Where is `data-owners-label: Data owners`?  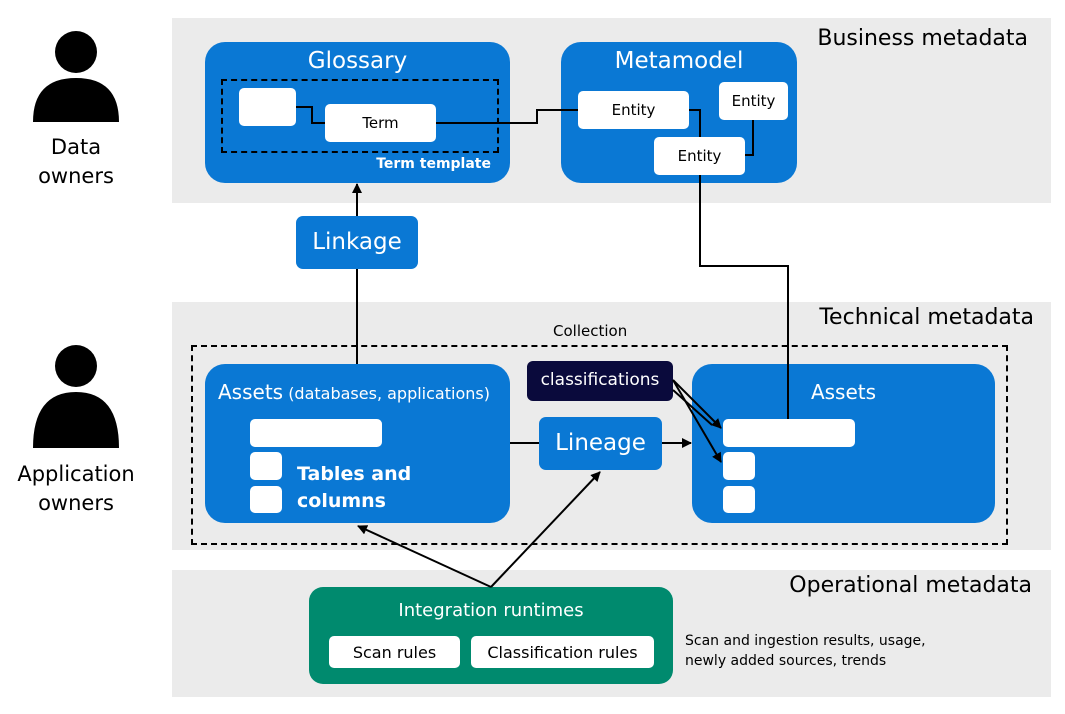 data-owners-label: Data owners is located at coordinates (76, 161).